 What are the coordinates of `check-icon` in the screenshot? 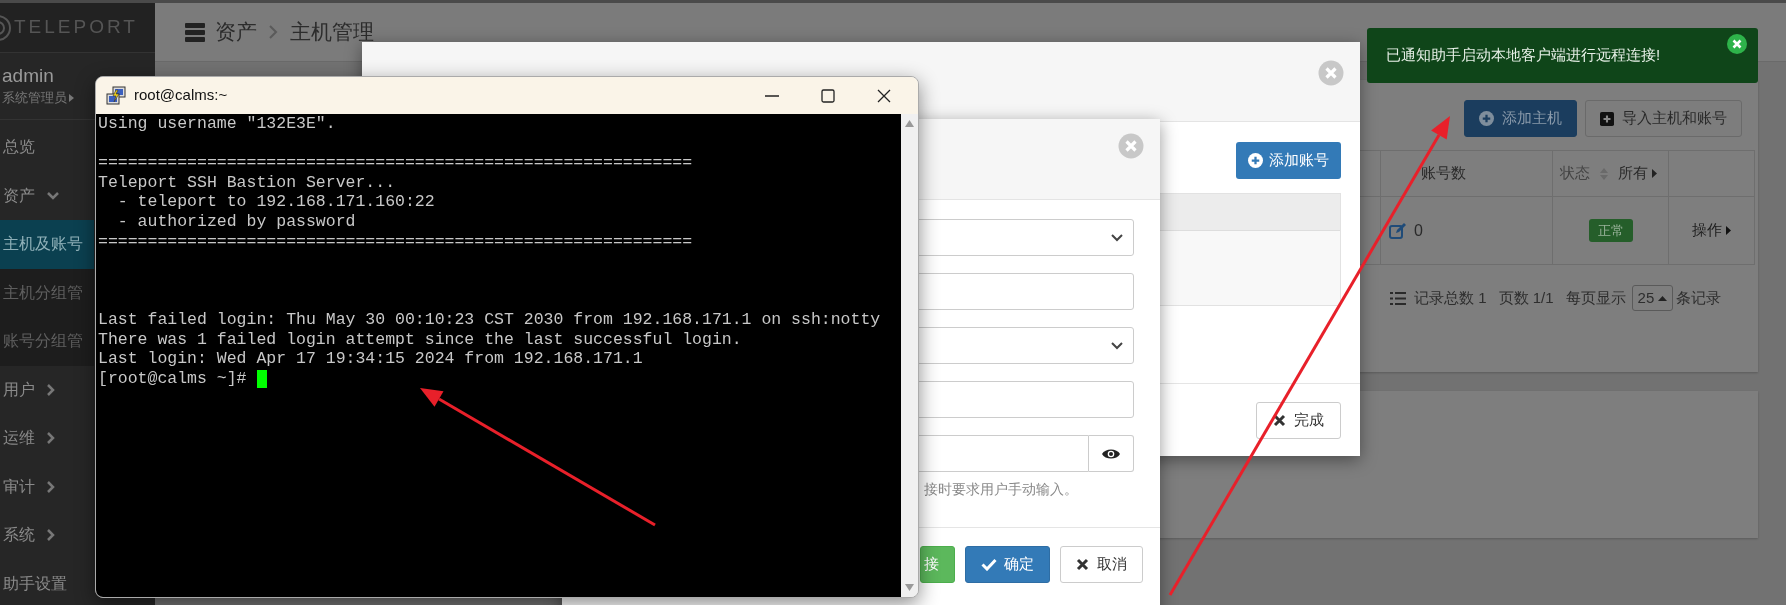 It's located at (989, 564).